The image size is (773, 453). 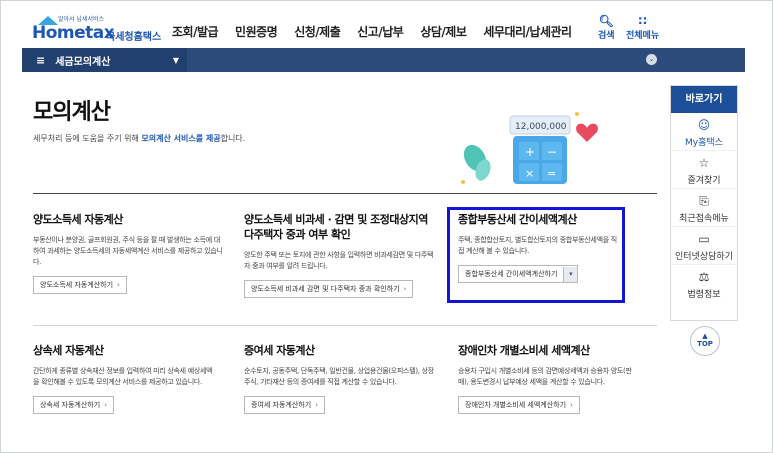 What do you see at coordinates (527, 31) in the screenshot?
I see `gnb-item-agent: 세무대리/납세관리` at bounding box center [527, 31].